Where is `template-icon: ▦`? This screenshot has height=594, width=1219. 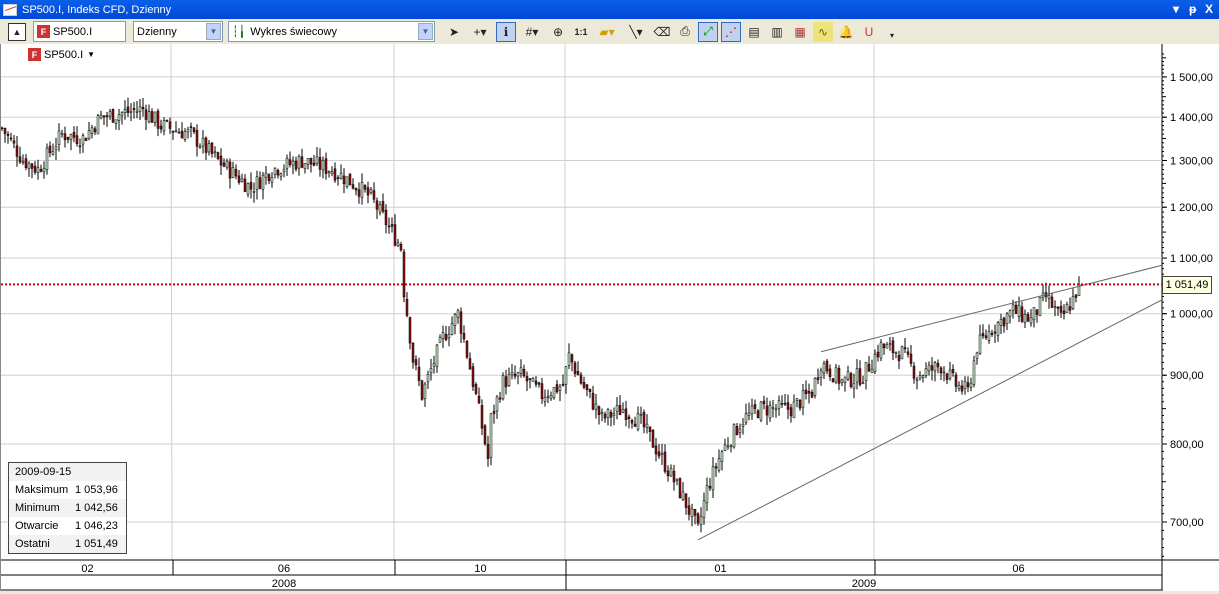
template-icon: ▦ is located at coordinates (800, 32).